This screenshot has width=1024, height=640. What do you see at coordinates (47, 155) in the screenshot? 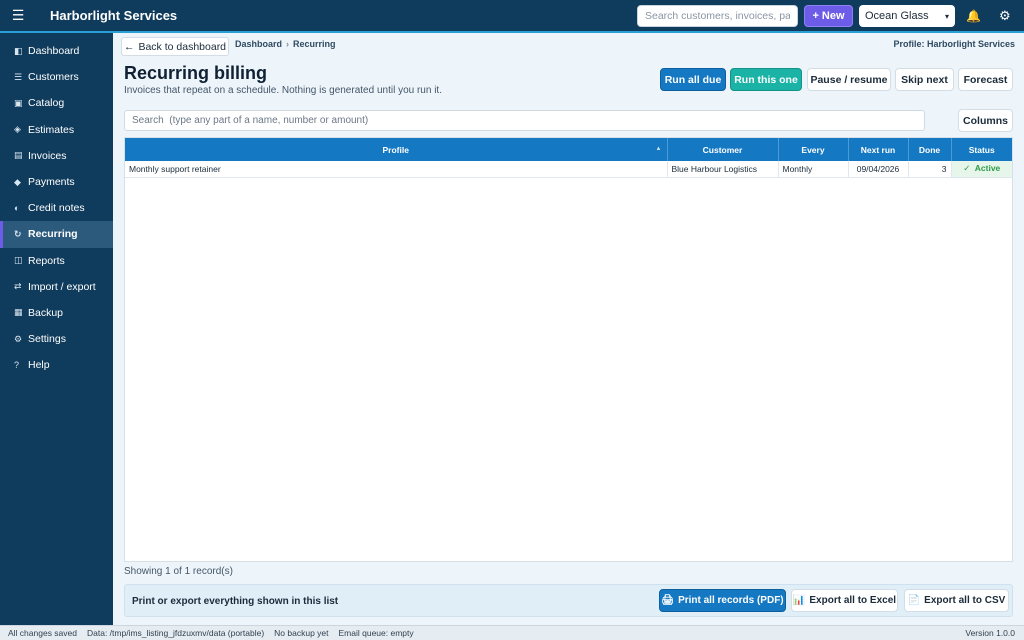
I see `sidebar-item-label: Invoices` at bounding box center [47, 155].